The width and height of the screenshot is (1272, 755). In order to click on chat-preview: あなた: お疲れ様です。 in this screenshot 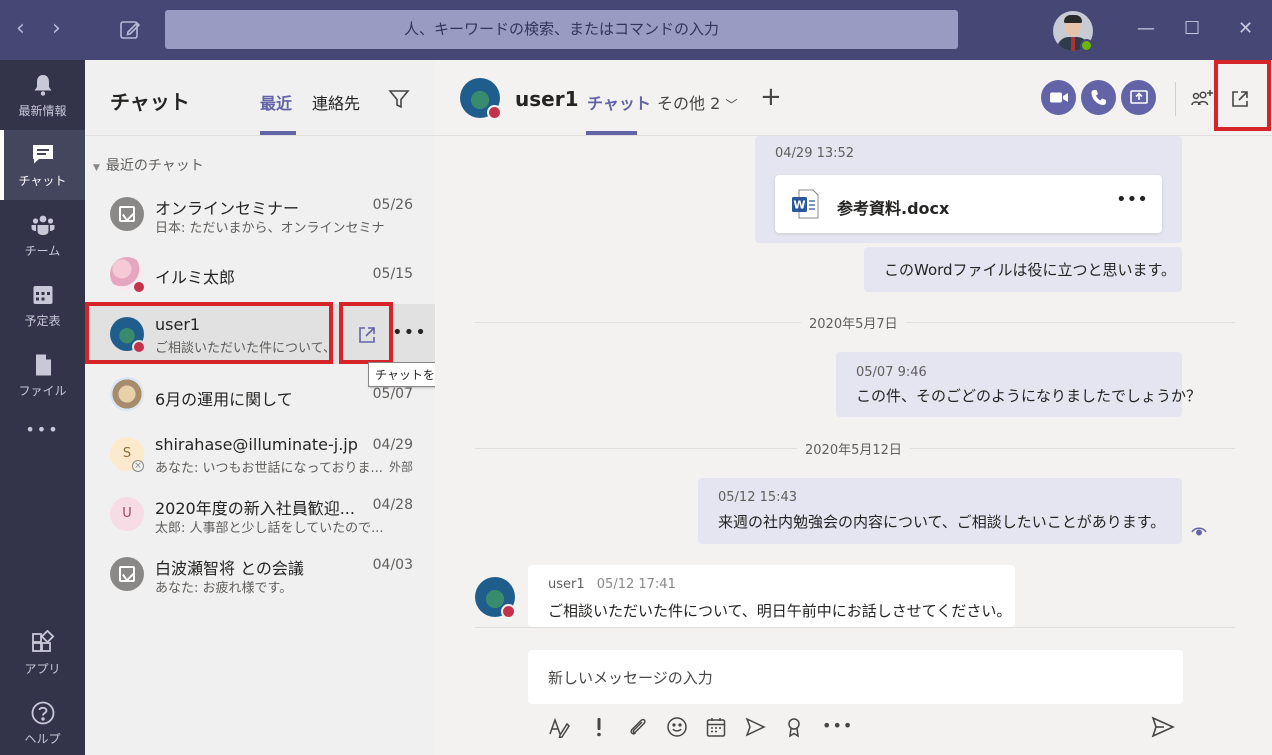, I will do `click(224, 588)`.